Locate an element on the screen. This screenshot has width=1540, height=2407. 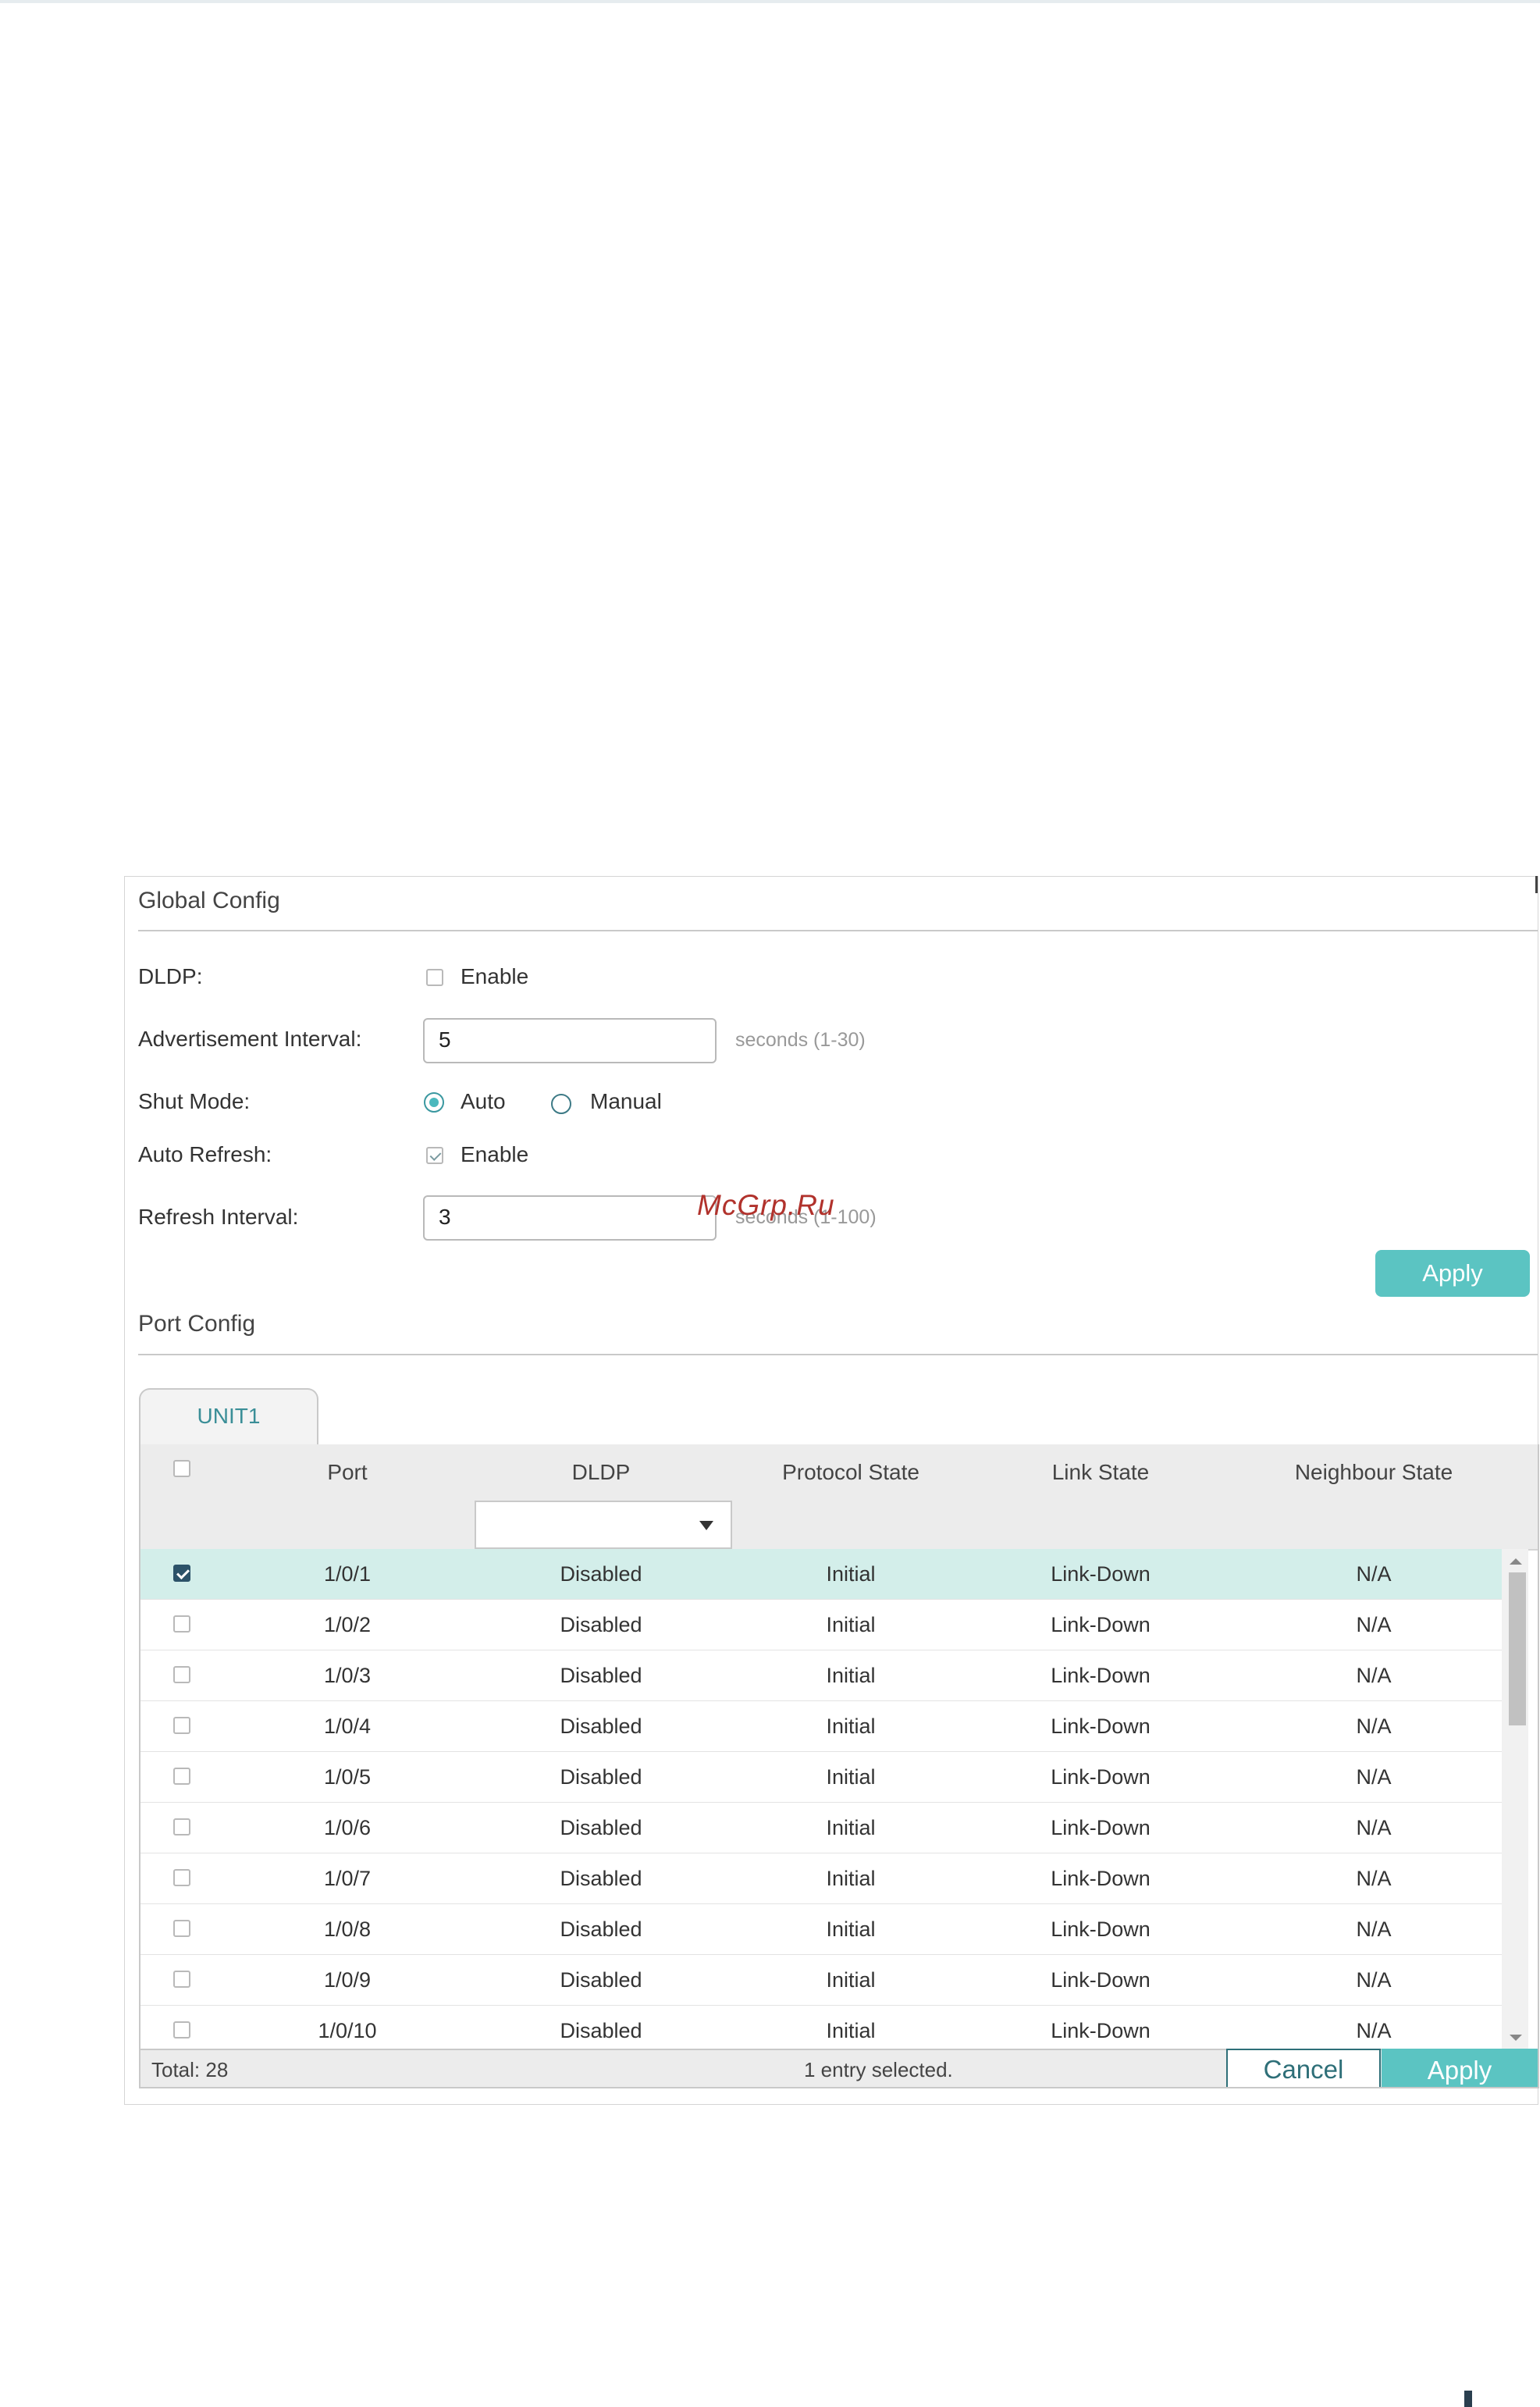
scroll-thumb is located at coordinates (1517, 1648).